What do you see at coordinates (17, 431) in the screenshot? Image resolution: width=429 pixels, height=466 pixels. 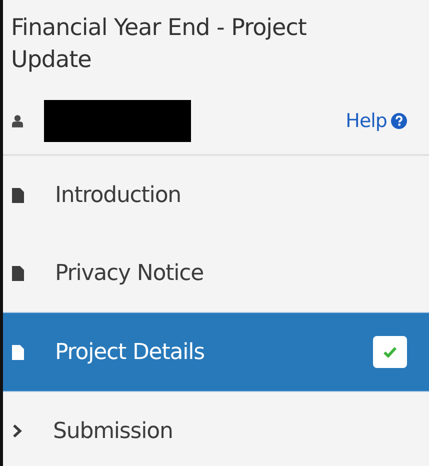 I see `chevron-icon` at bounding box center [17, 431].